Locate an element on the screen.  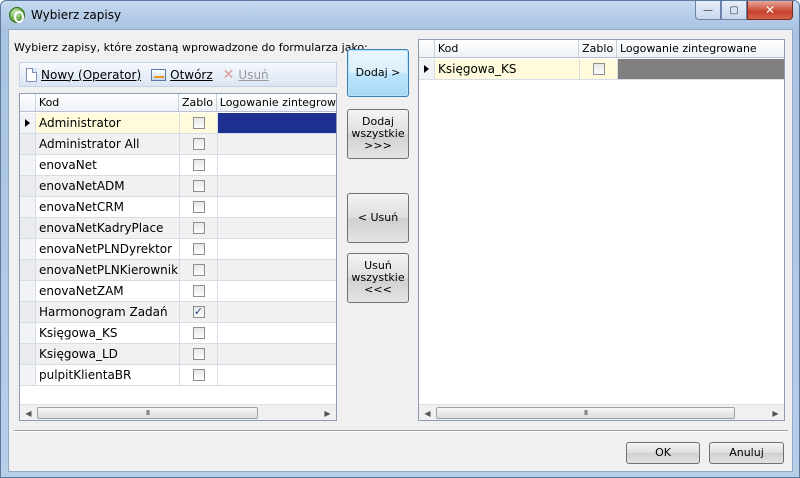
add-all-button: Dodaj wszystkie >>> is located at coordinates (378, 134).